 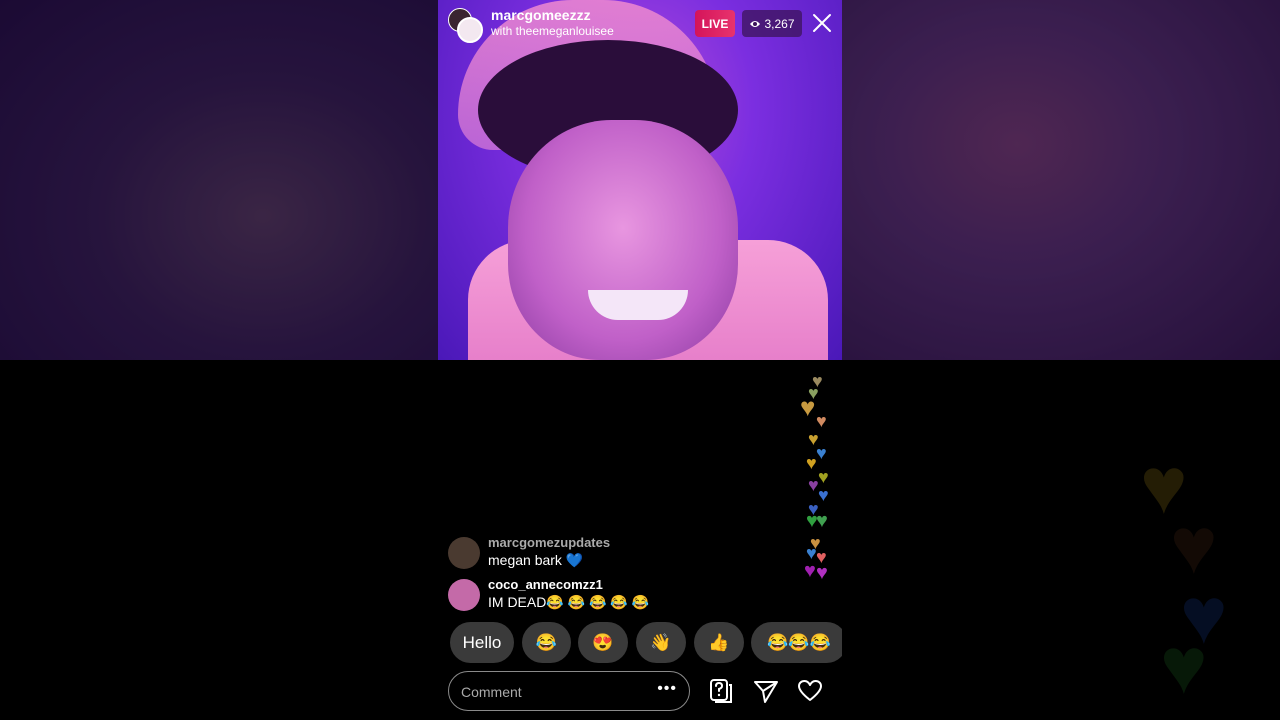 What do you see at coordinates (661, 642) in the screenshot?
I see `quick-reply-wave: 👋` at bounding box center [661, 642].